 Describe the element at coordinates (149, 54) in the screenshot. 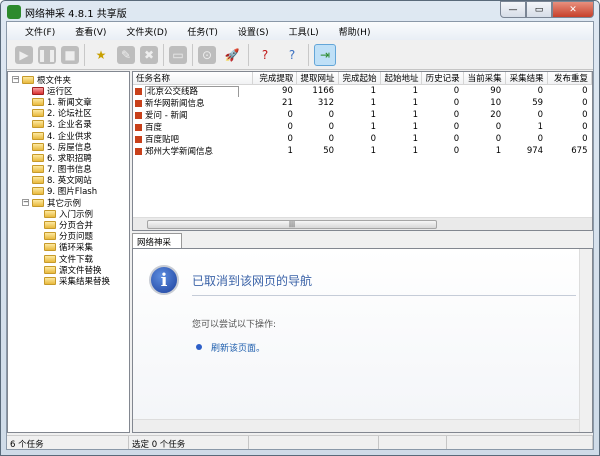

I see `delete-button: ✖` at that location.